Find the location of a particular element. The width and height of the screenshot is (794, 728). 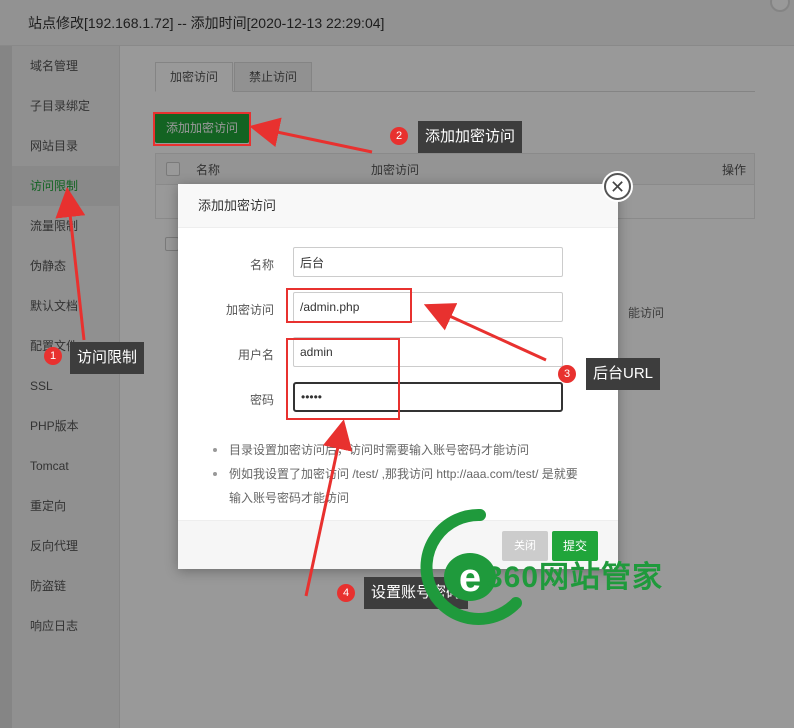

step-1-badge: 1 is located at coordinates (53, 356).